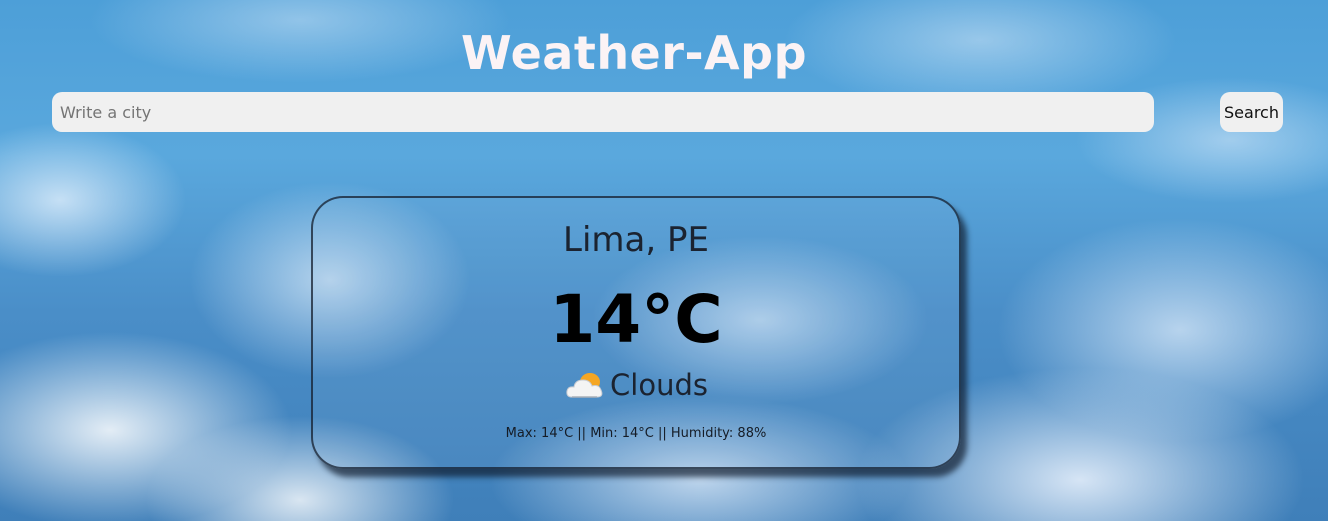 This screenshot has height=521, width=1328. I want to click on location-name: Lima, PE, so click(636, 240).